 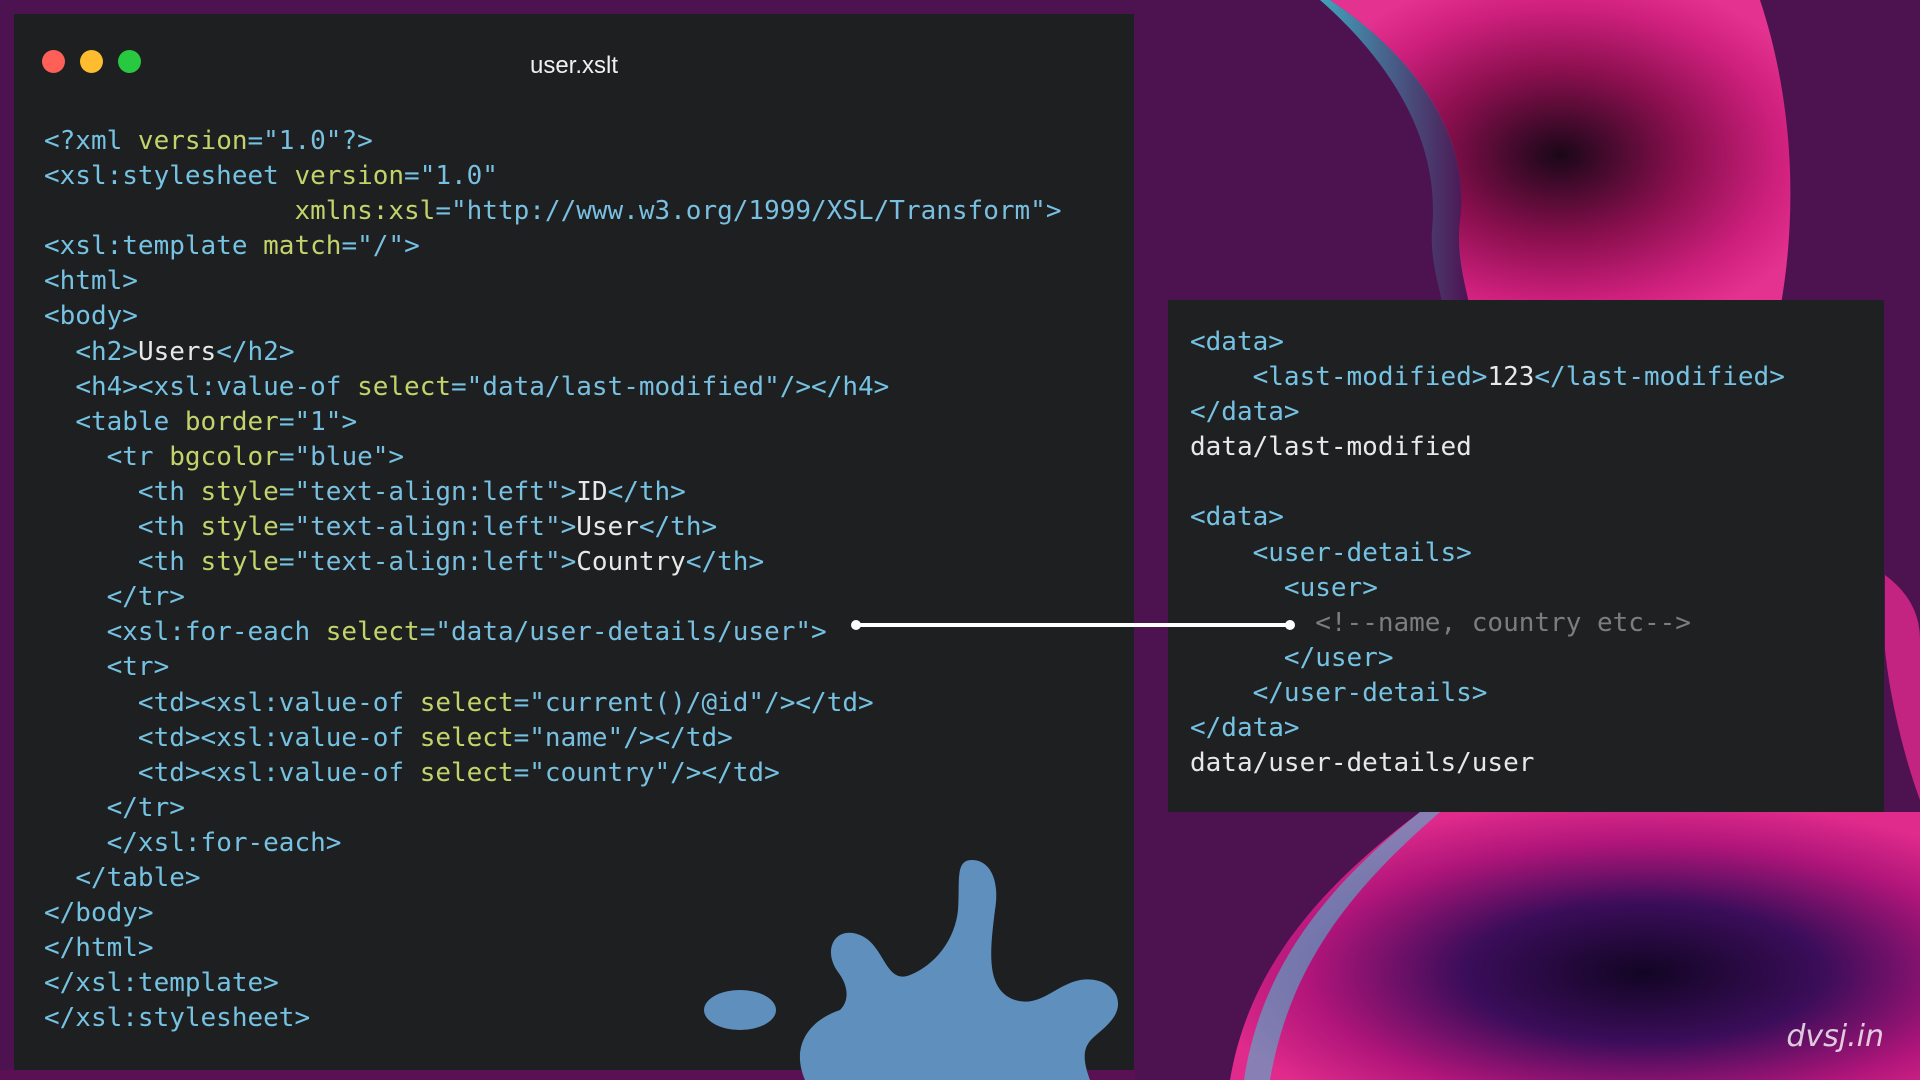 I want to click on title-bar: user.xslt, so click(x=574, y=59).